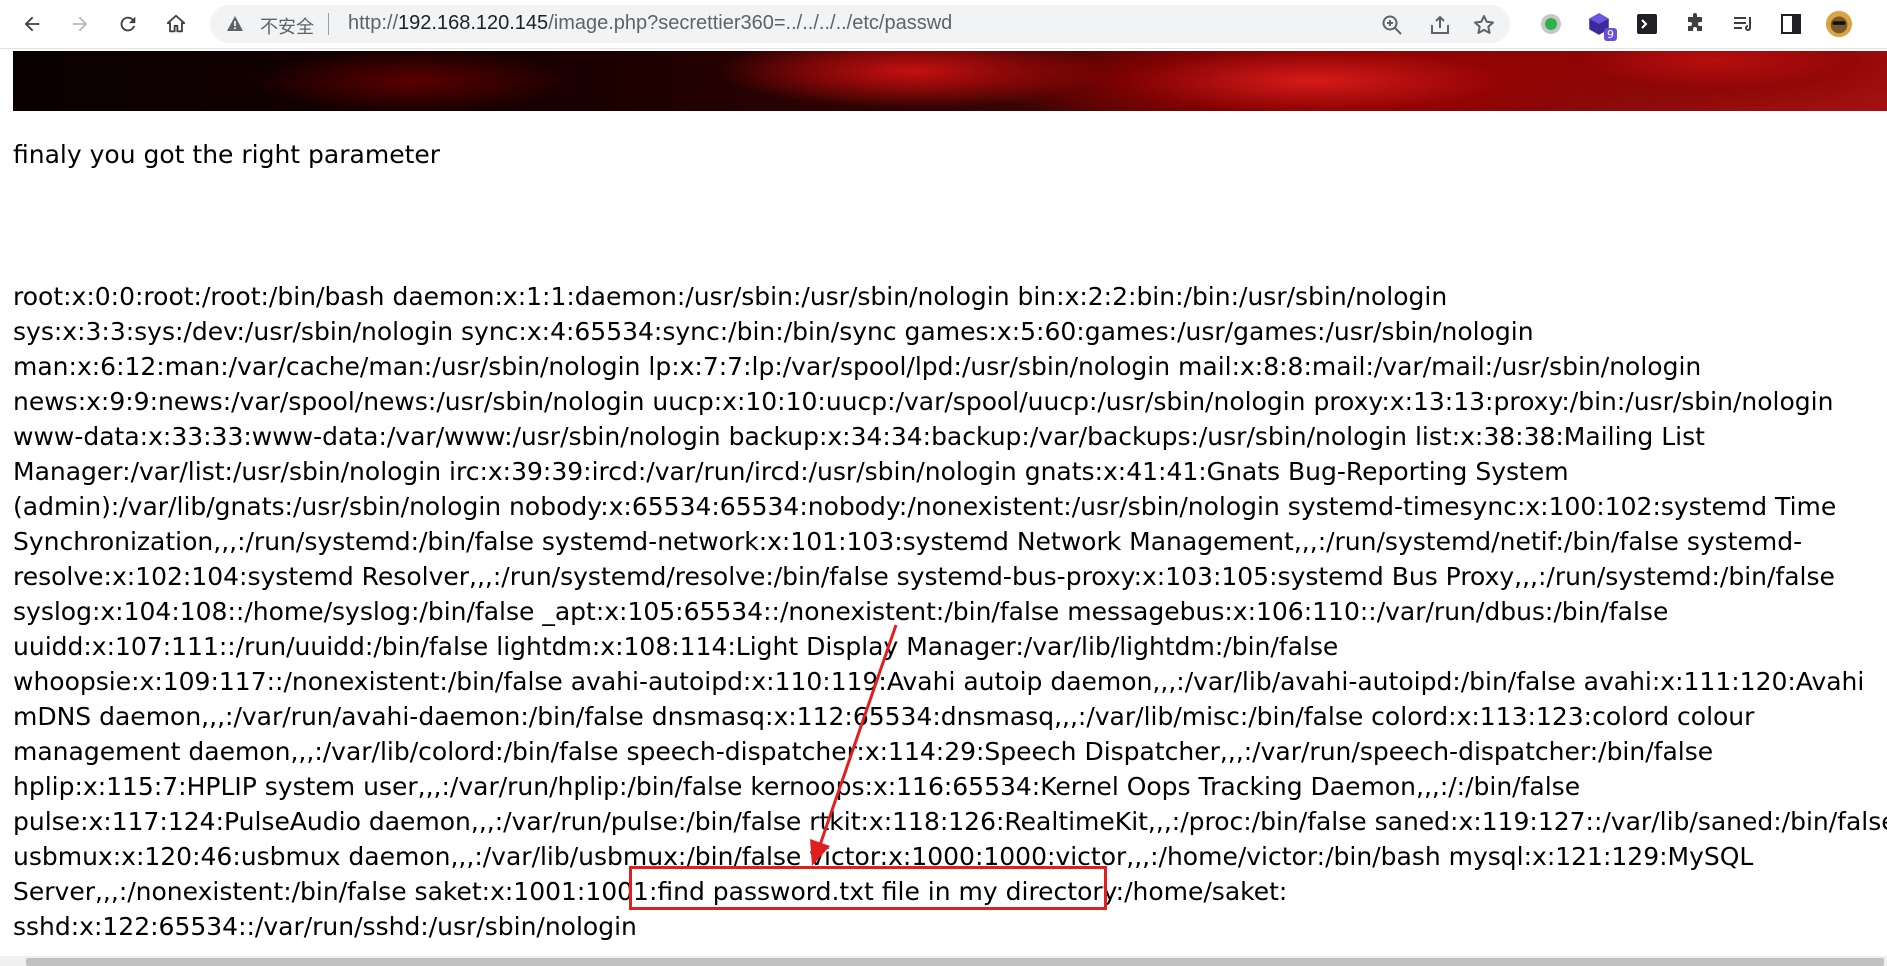 This screenshot has width=1887, height=966. I want to click on back-icon, so click(32, 24).